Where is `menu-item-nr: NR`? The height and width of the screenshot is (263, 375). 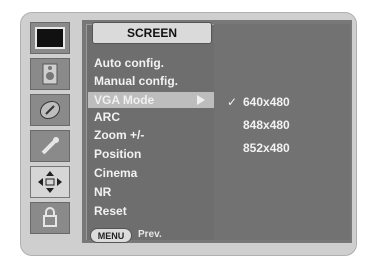
menu-item-nr: NR is located at coordinates (102, 192).